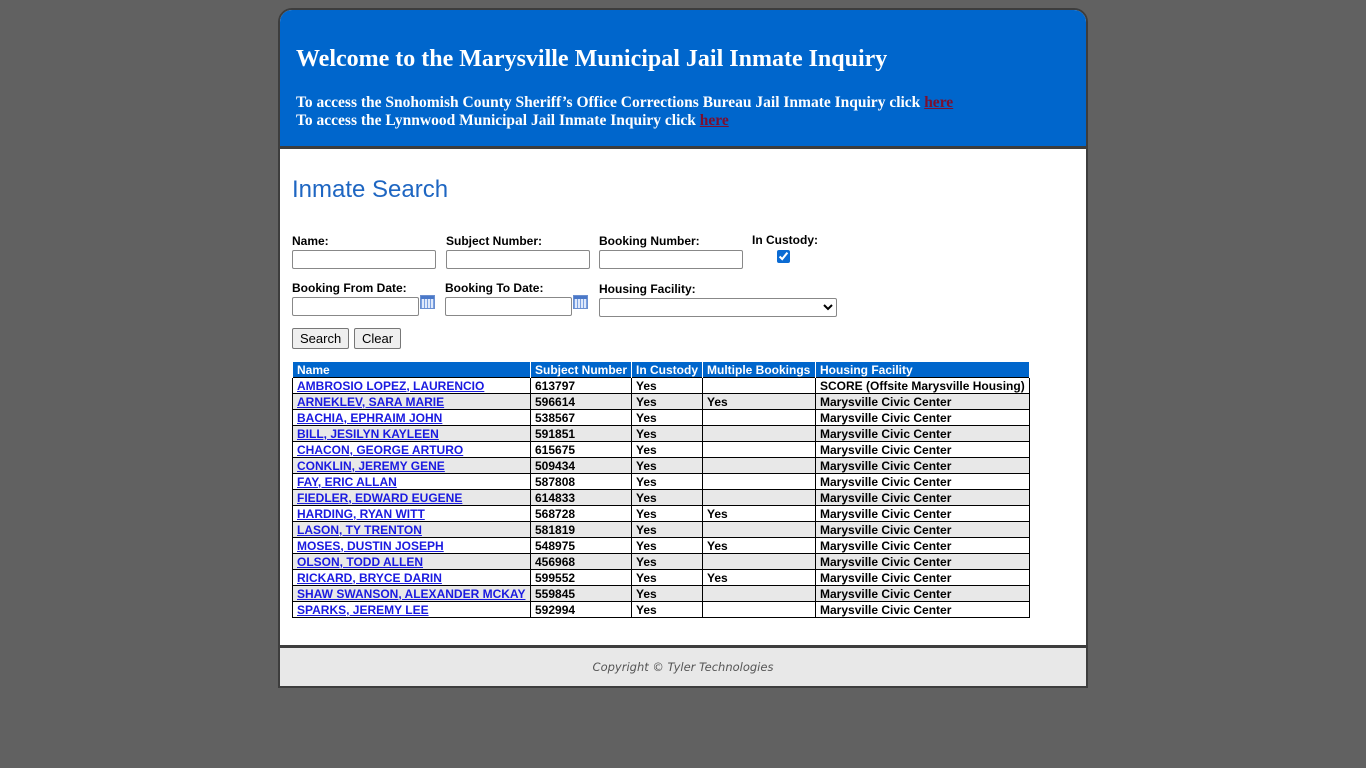 The image size is (1366, 768). I want to click on cell-subject: 548975, so click(581, 545).